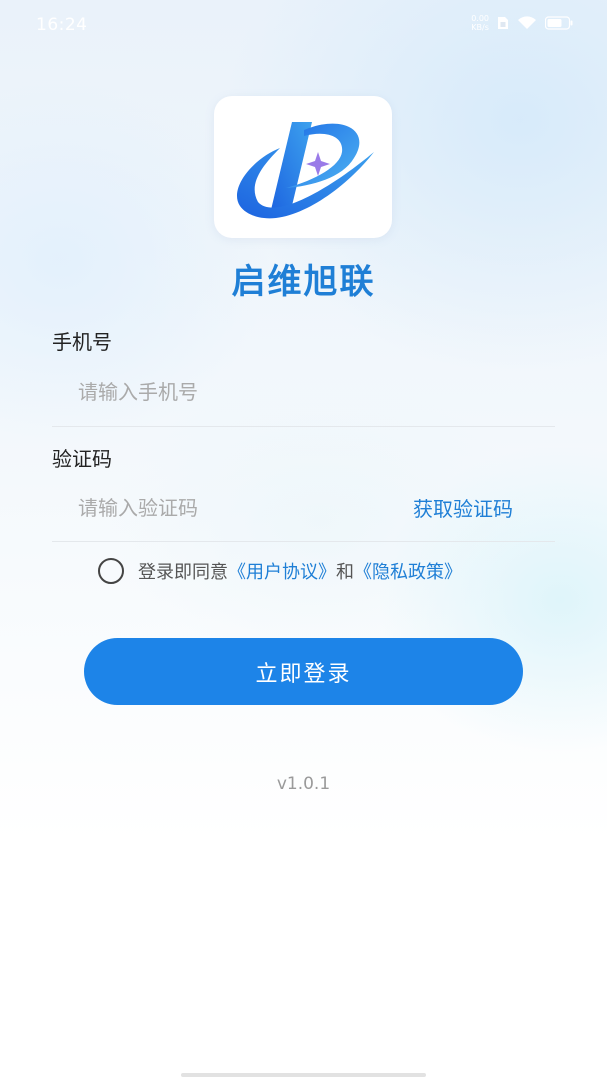 Image resolution: width=607 pixels, height=1080 pixels. What do you see at coordinates (82, 342) in the screenshot?
I see `phone-label: 手机号` at bounding box center [82, 342].